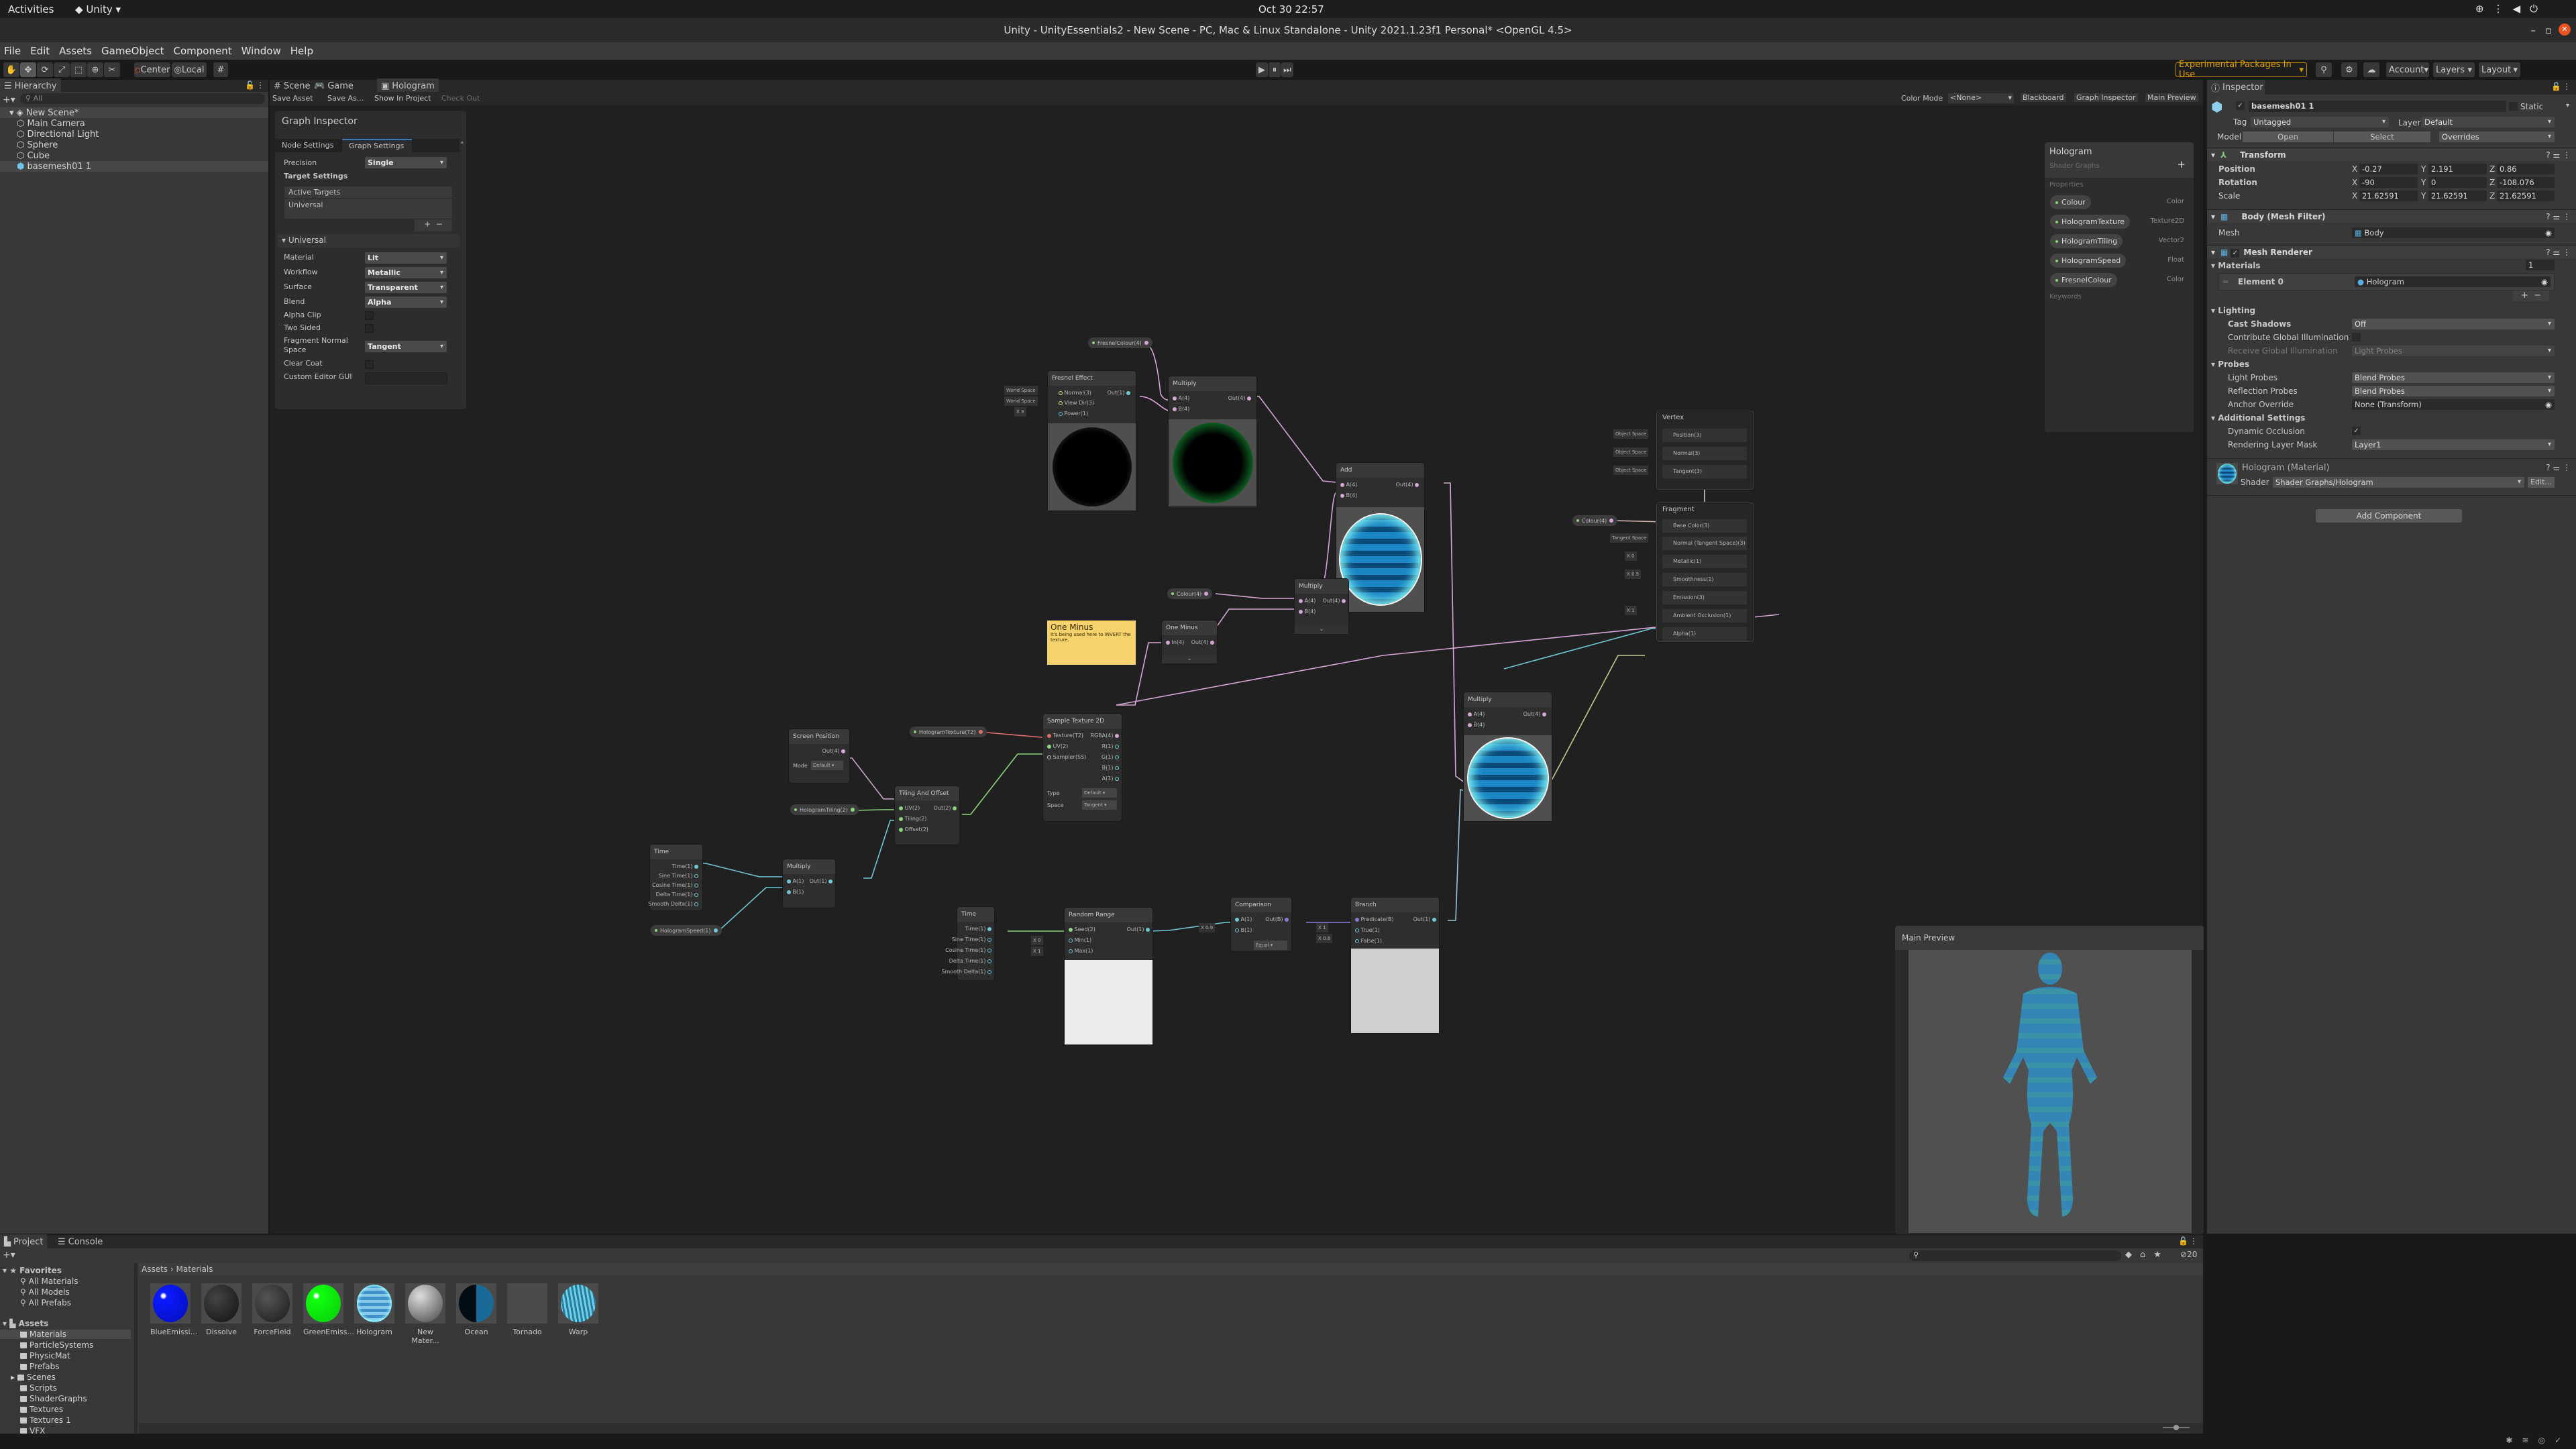 The width and height of the screenshot is (2576, 1449). What do you see at coordinates (2558, 467) in the screenshot?
I see `component-menu-icons: ? ⚌ ⋮` at bounding box center [2558, 467].